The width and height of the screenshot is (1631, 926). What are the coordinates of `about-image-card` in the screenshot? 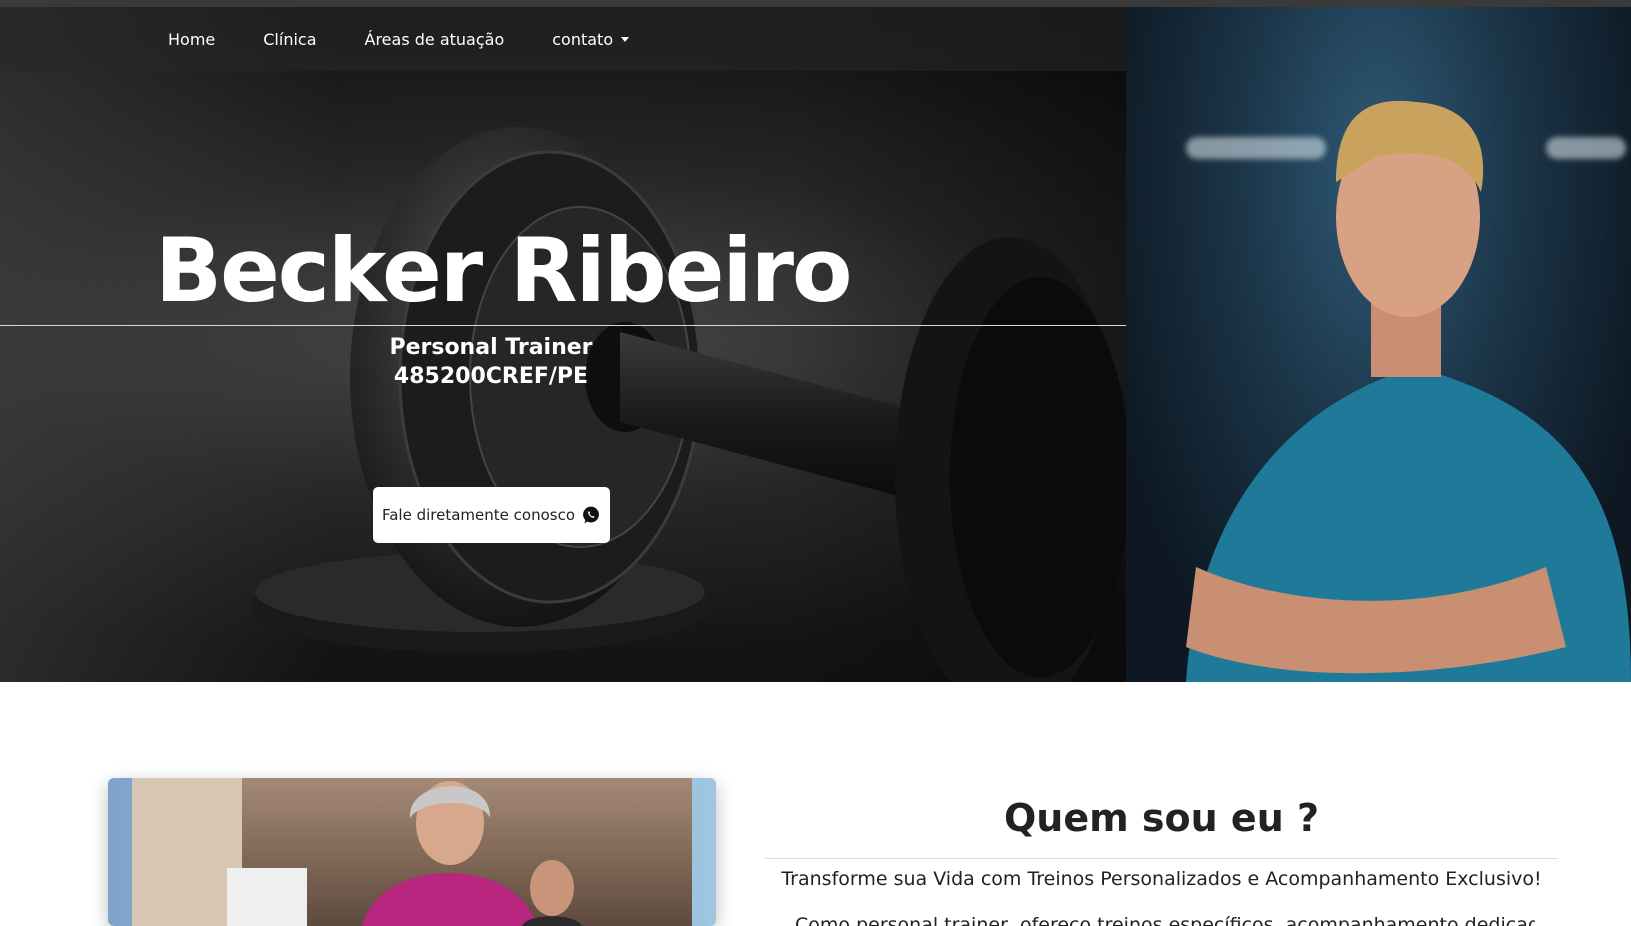 It's located at (412, 852).